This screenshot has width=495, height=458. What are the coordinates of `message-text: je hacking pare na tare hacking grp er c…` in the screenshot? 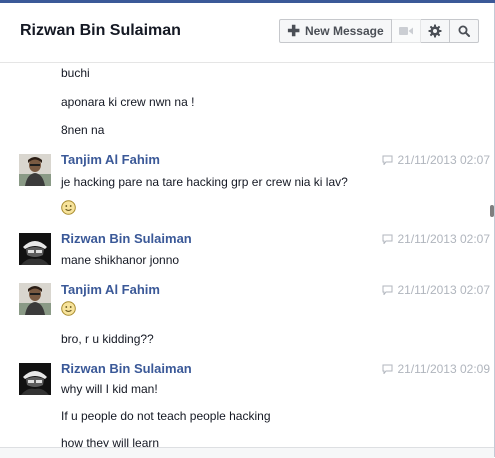 It's located at (204, 182).